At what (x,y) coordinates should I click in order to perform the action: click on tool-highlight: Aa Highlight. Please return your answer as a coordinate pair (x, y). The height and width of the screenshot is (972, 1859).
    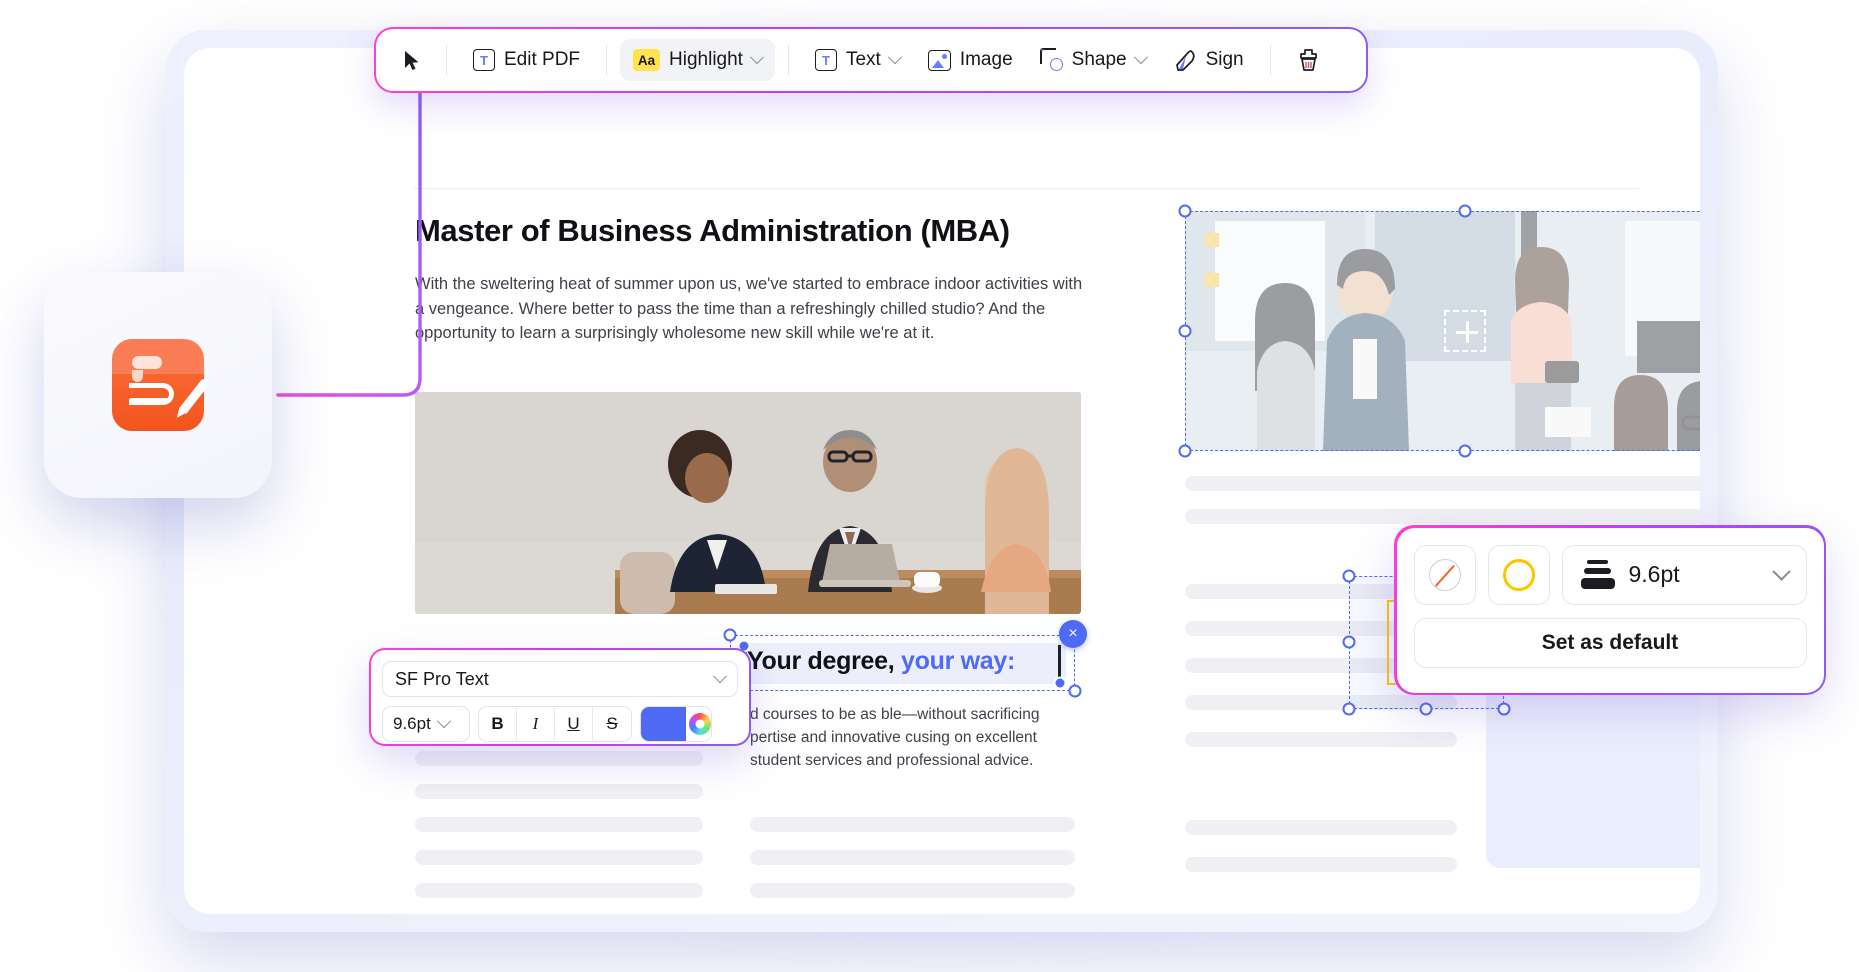
    Looking at the image, I should click on (697, 60).